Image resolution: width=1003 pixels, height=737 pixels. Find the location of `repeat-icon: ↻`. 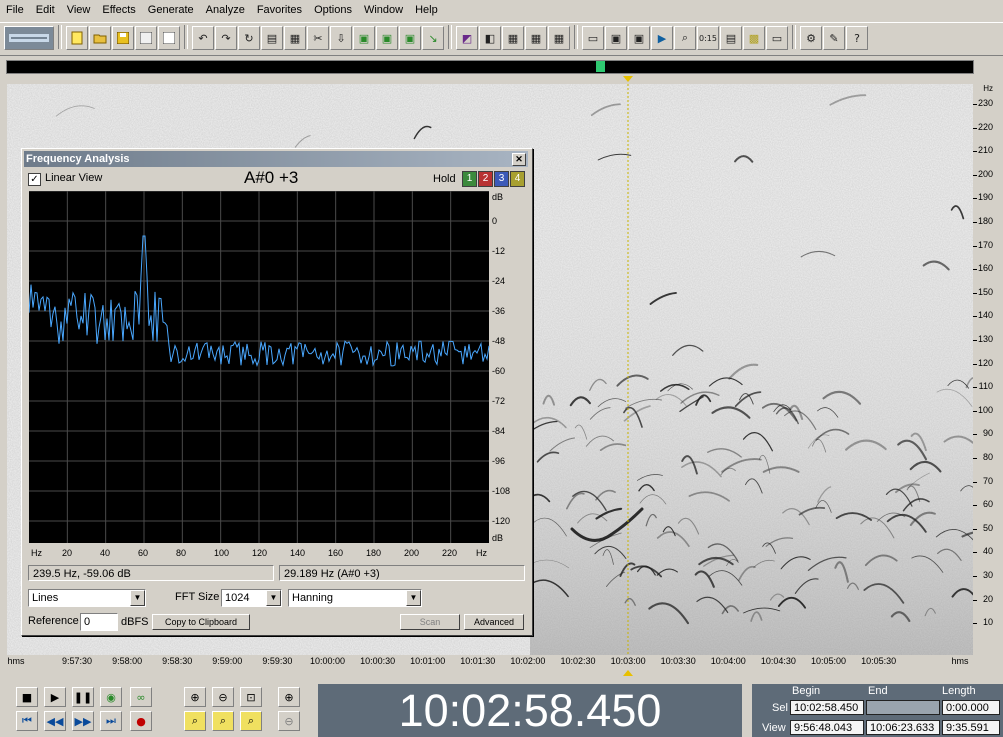

repeat-icon: ↻ is located at coordinates (249, 38).